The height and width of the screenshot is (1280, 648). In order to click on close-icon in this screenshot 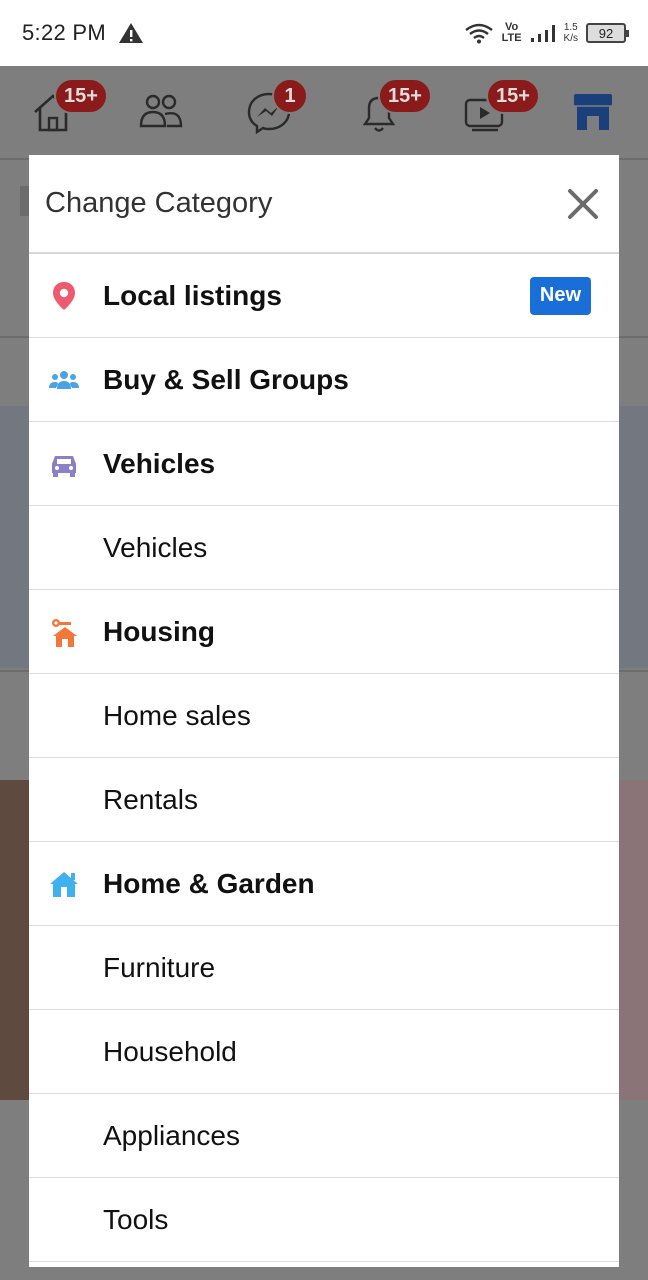, I will do `click(583, 203)`.